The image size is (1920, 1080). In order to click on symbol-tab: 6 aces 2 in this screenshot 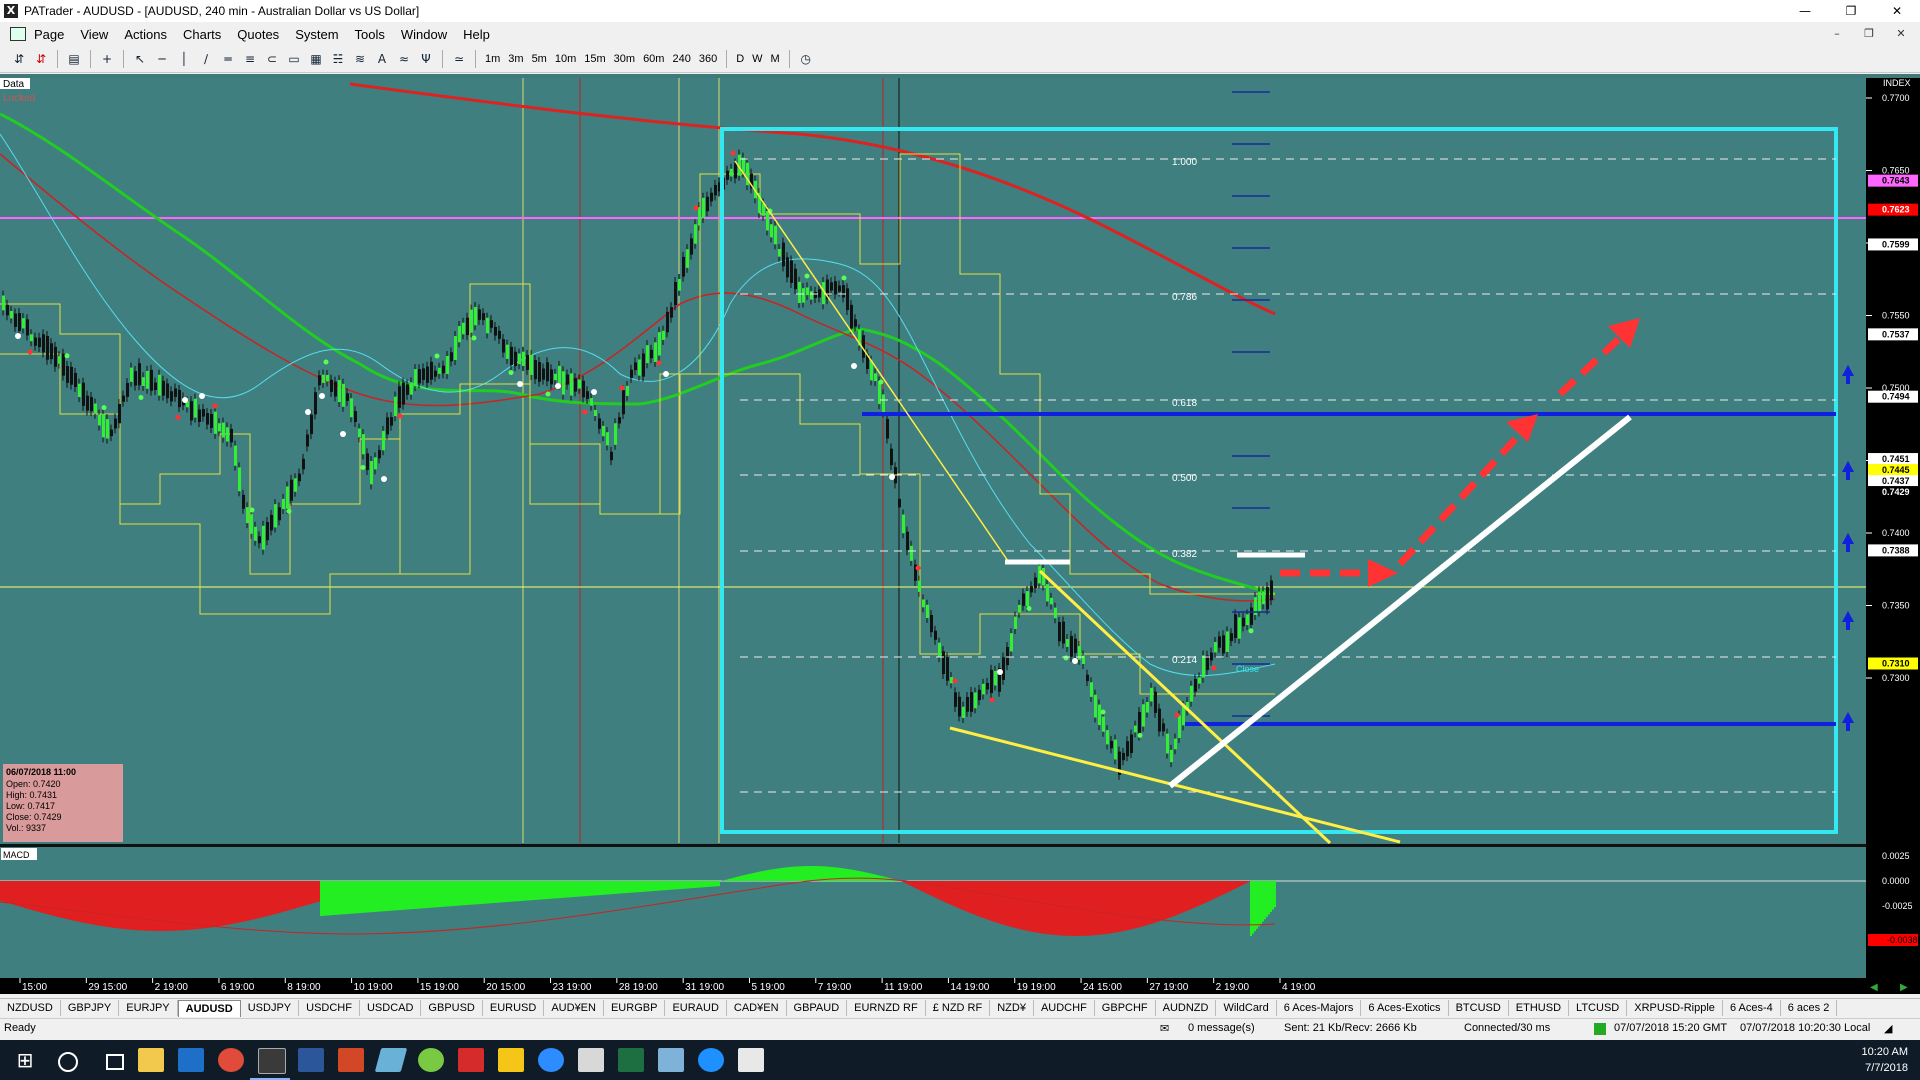, I will do `click(1809, 1008)`.